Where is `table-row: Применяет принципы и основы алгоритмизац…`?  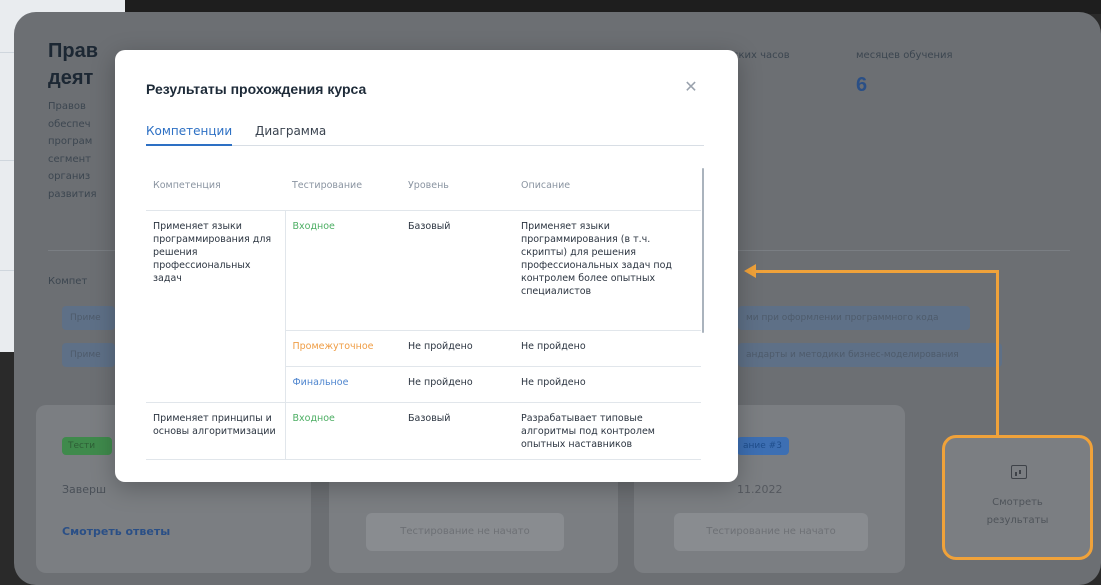 table-row: Применяет принципы и основы алгоритмизац… is located at coordinates (423, 431).